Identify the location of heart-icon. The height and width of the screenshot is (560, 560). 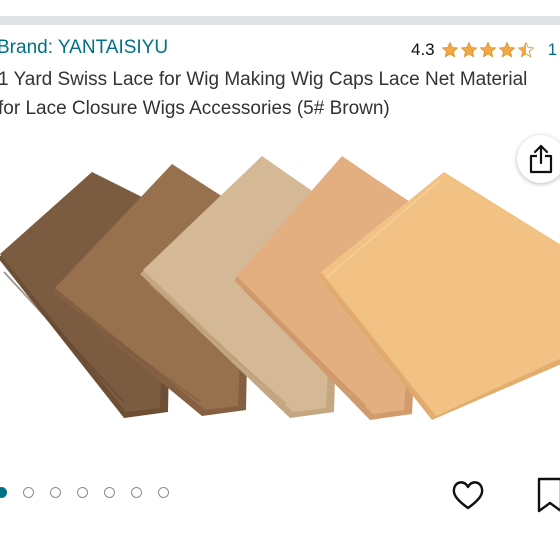
(468, 495).